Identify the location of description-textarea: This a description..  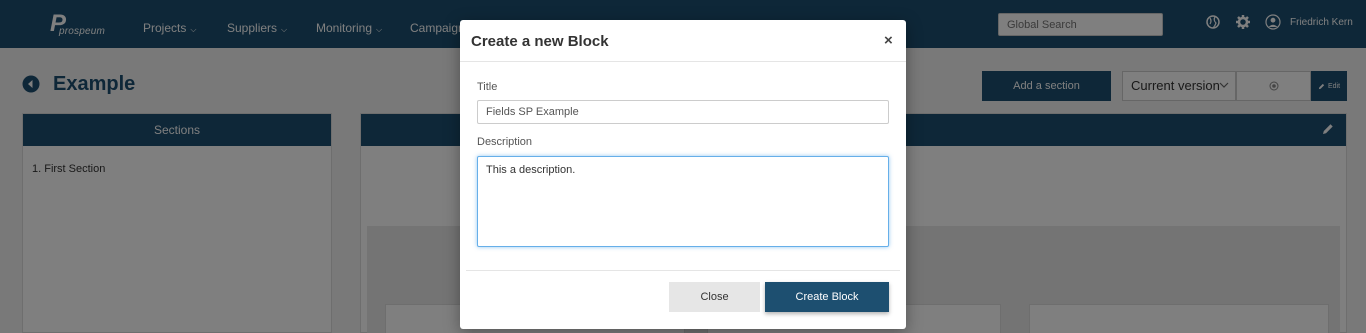
(683, 201).